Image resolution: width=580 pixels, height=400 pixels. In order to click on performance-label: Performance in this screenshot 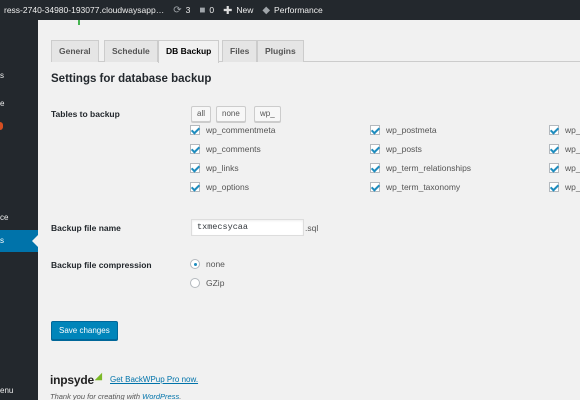, I will do `click(298, 10)`.